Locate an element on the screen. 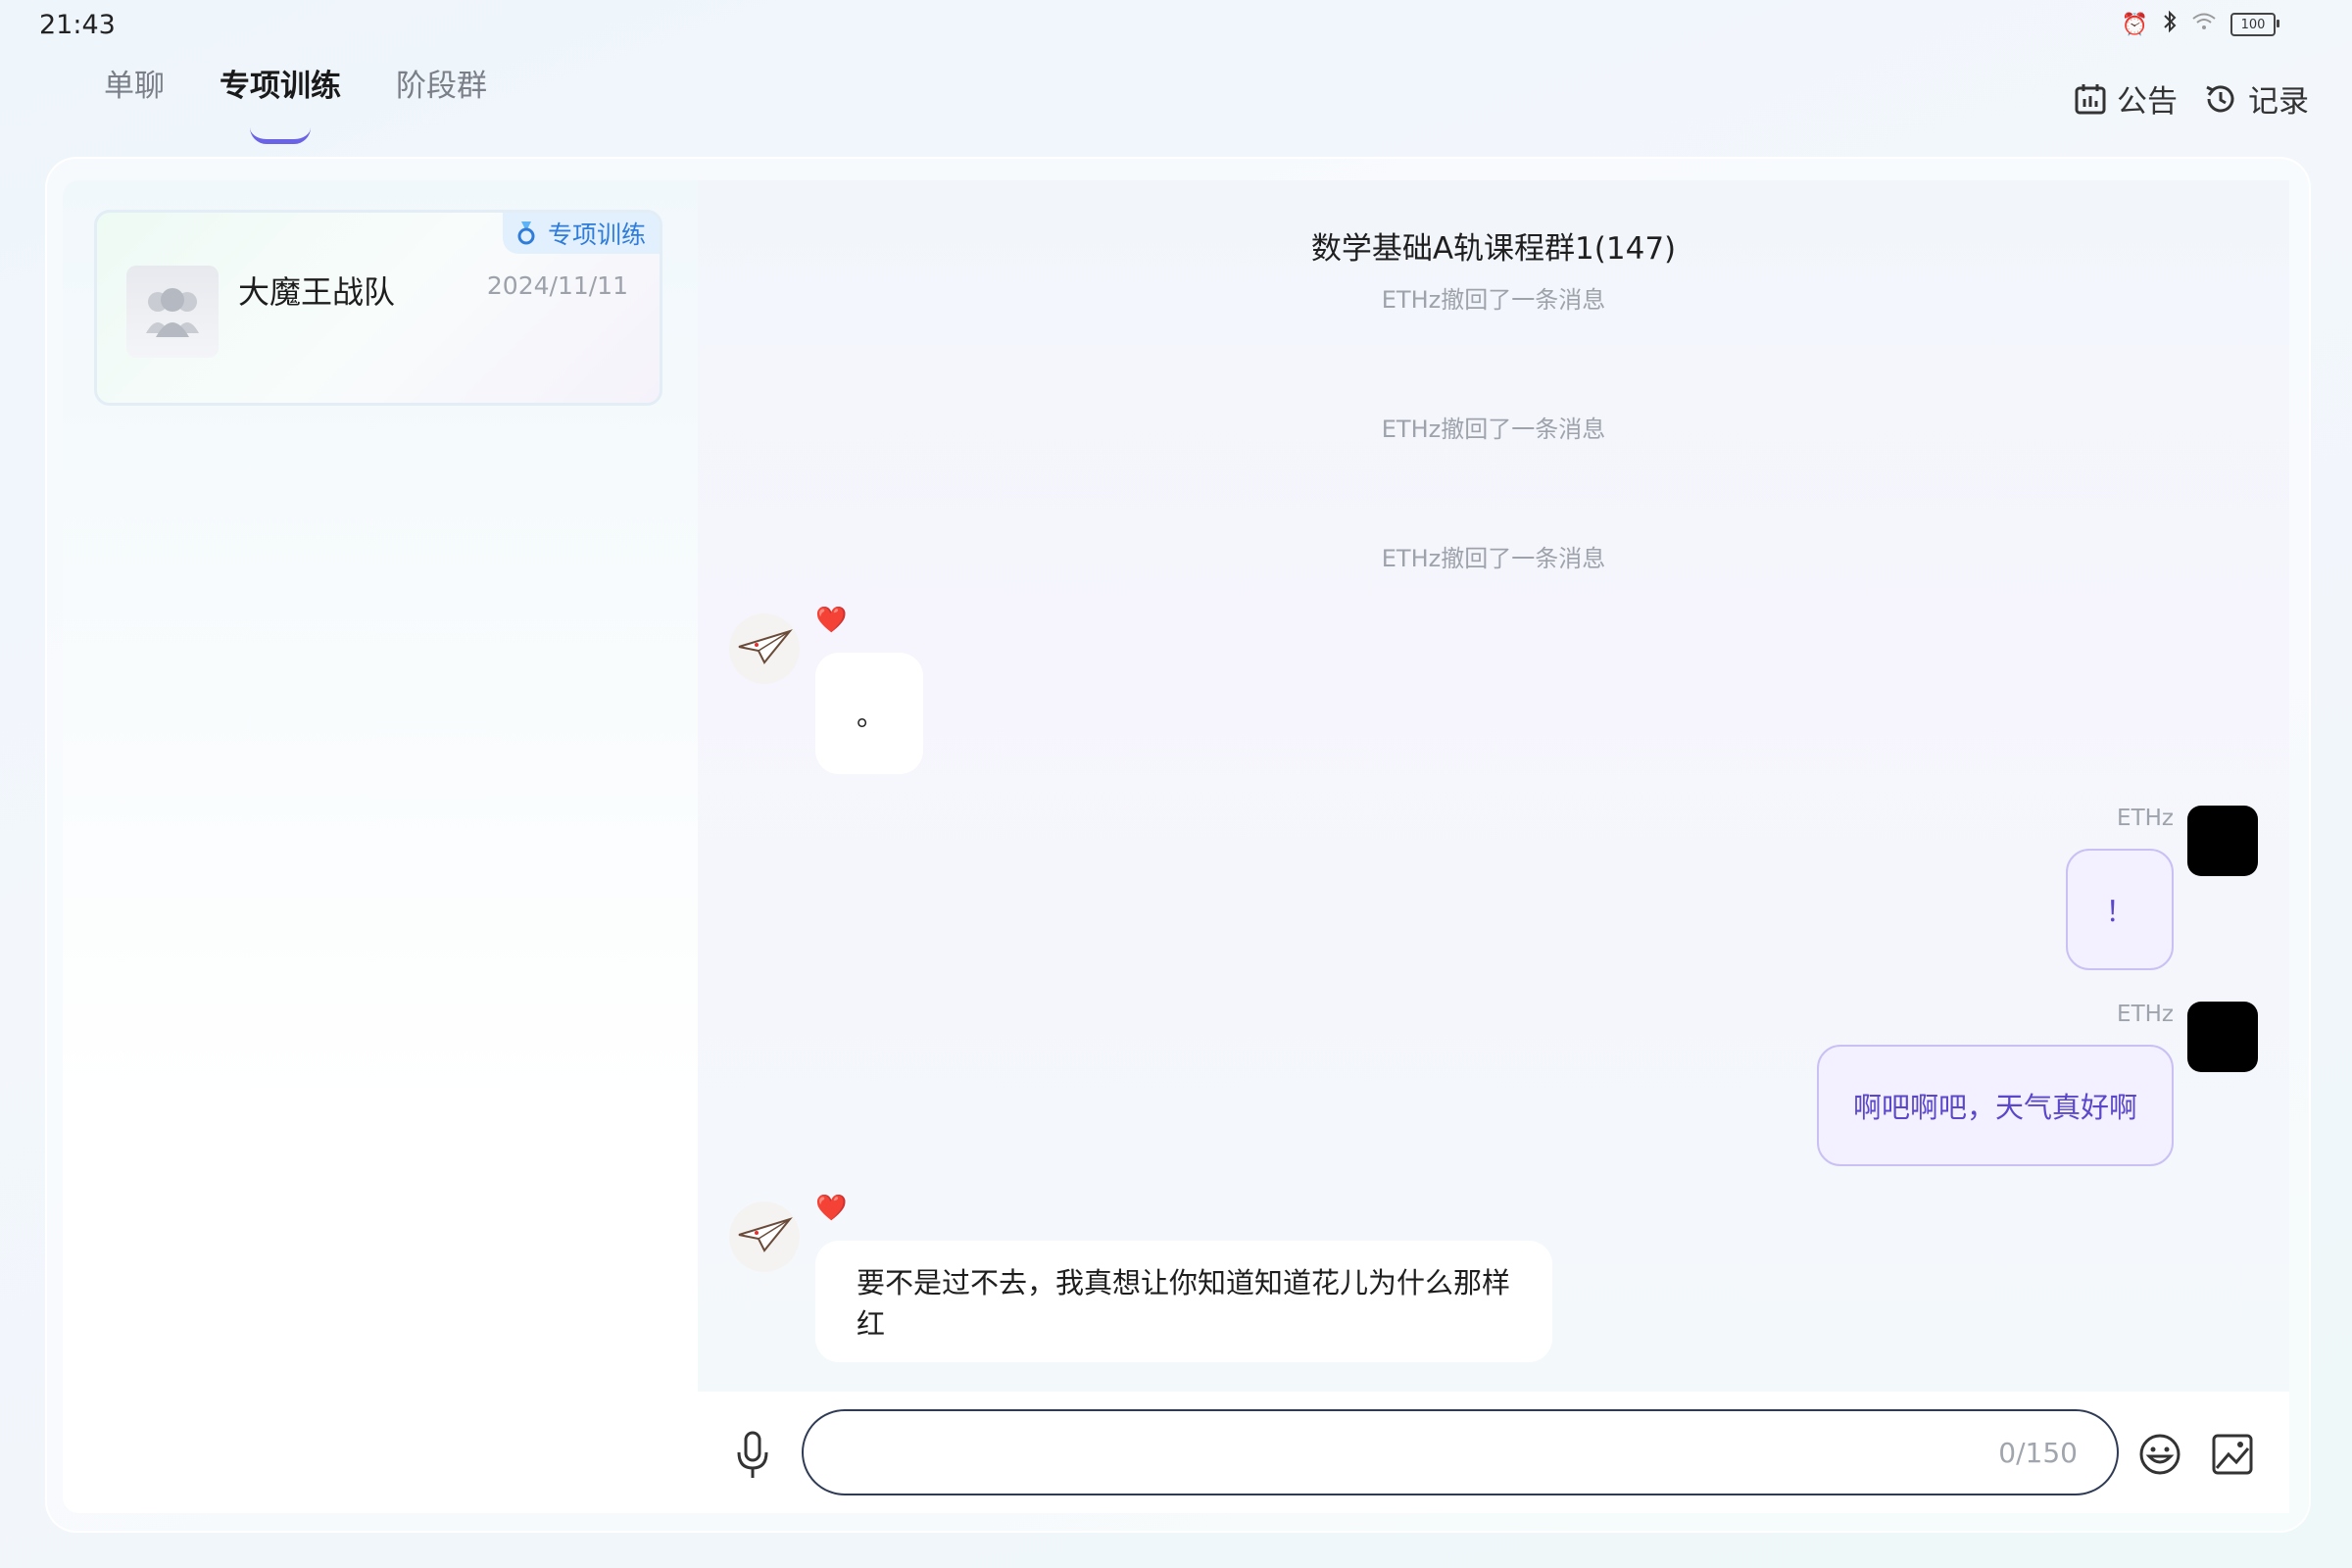 The width and height of the screenshot is (2352, 1568). group-avatar is located at coordinates (172, 312).